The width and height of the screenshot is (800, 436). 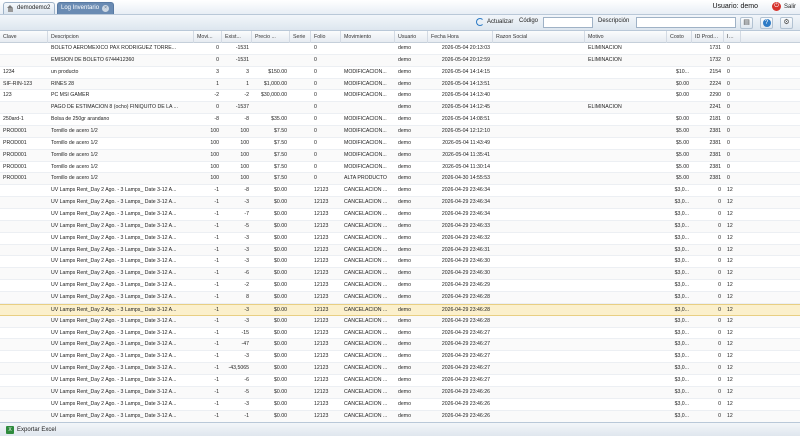 What do you see at coordinates (65, 71) in the screenshot?
I see `table-cell: un producto` at bounding box center [65, 71].